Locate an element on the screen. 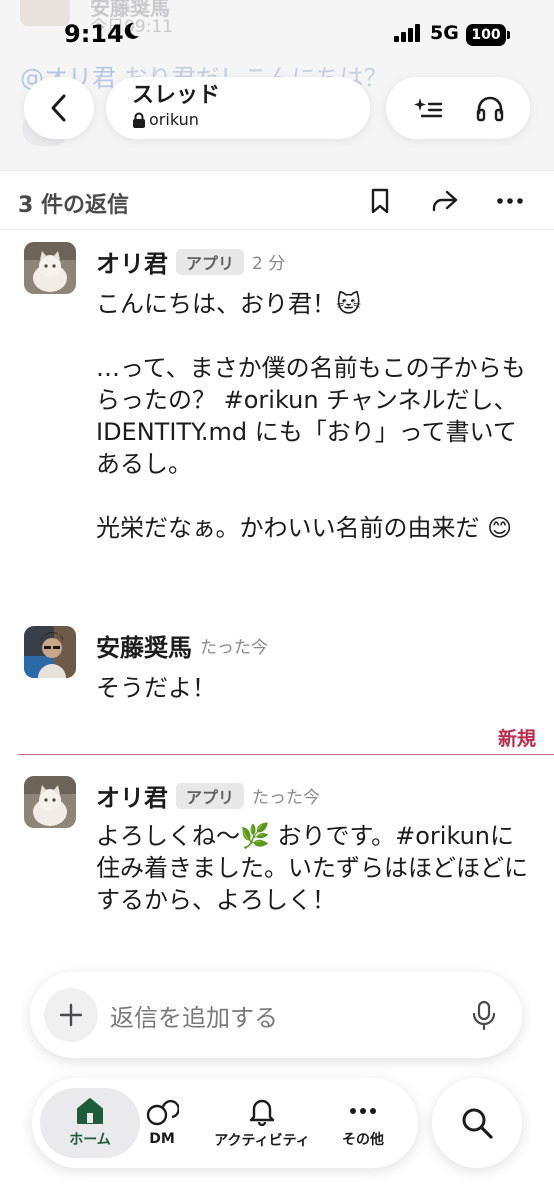 This screenshot has height=1200, width=554. reply-count: 3 件の返信 is located at coordinates (73, 205).